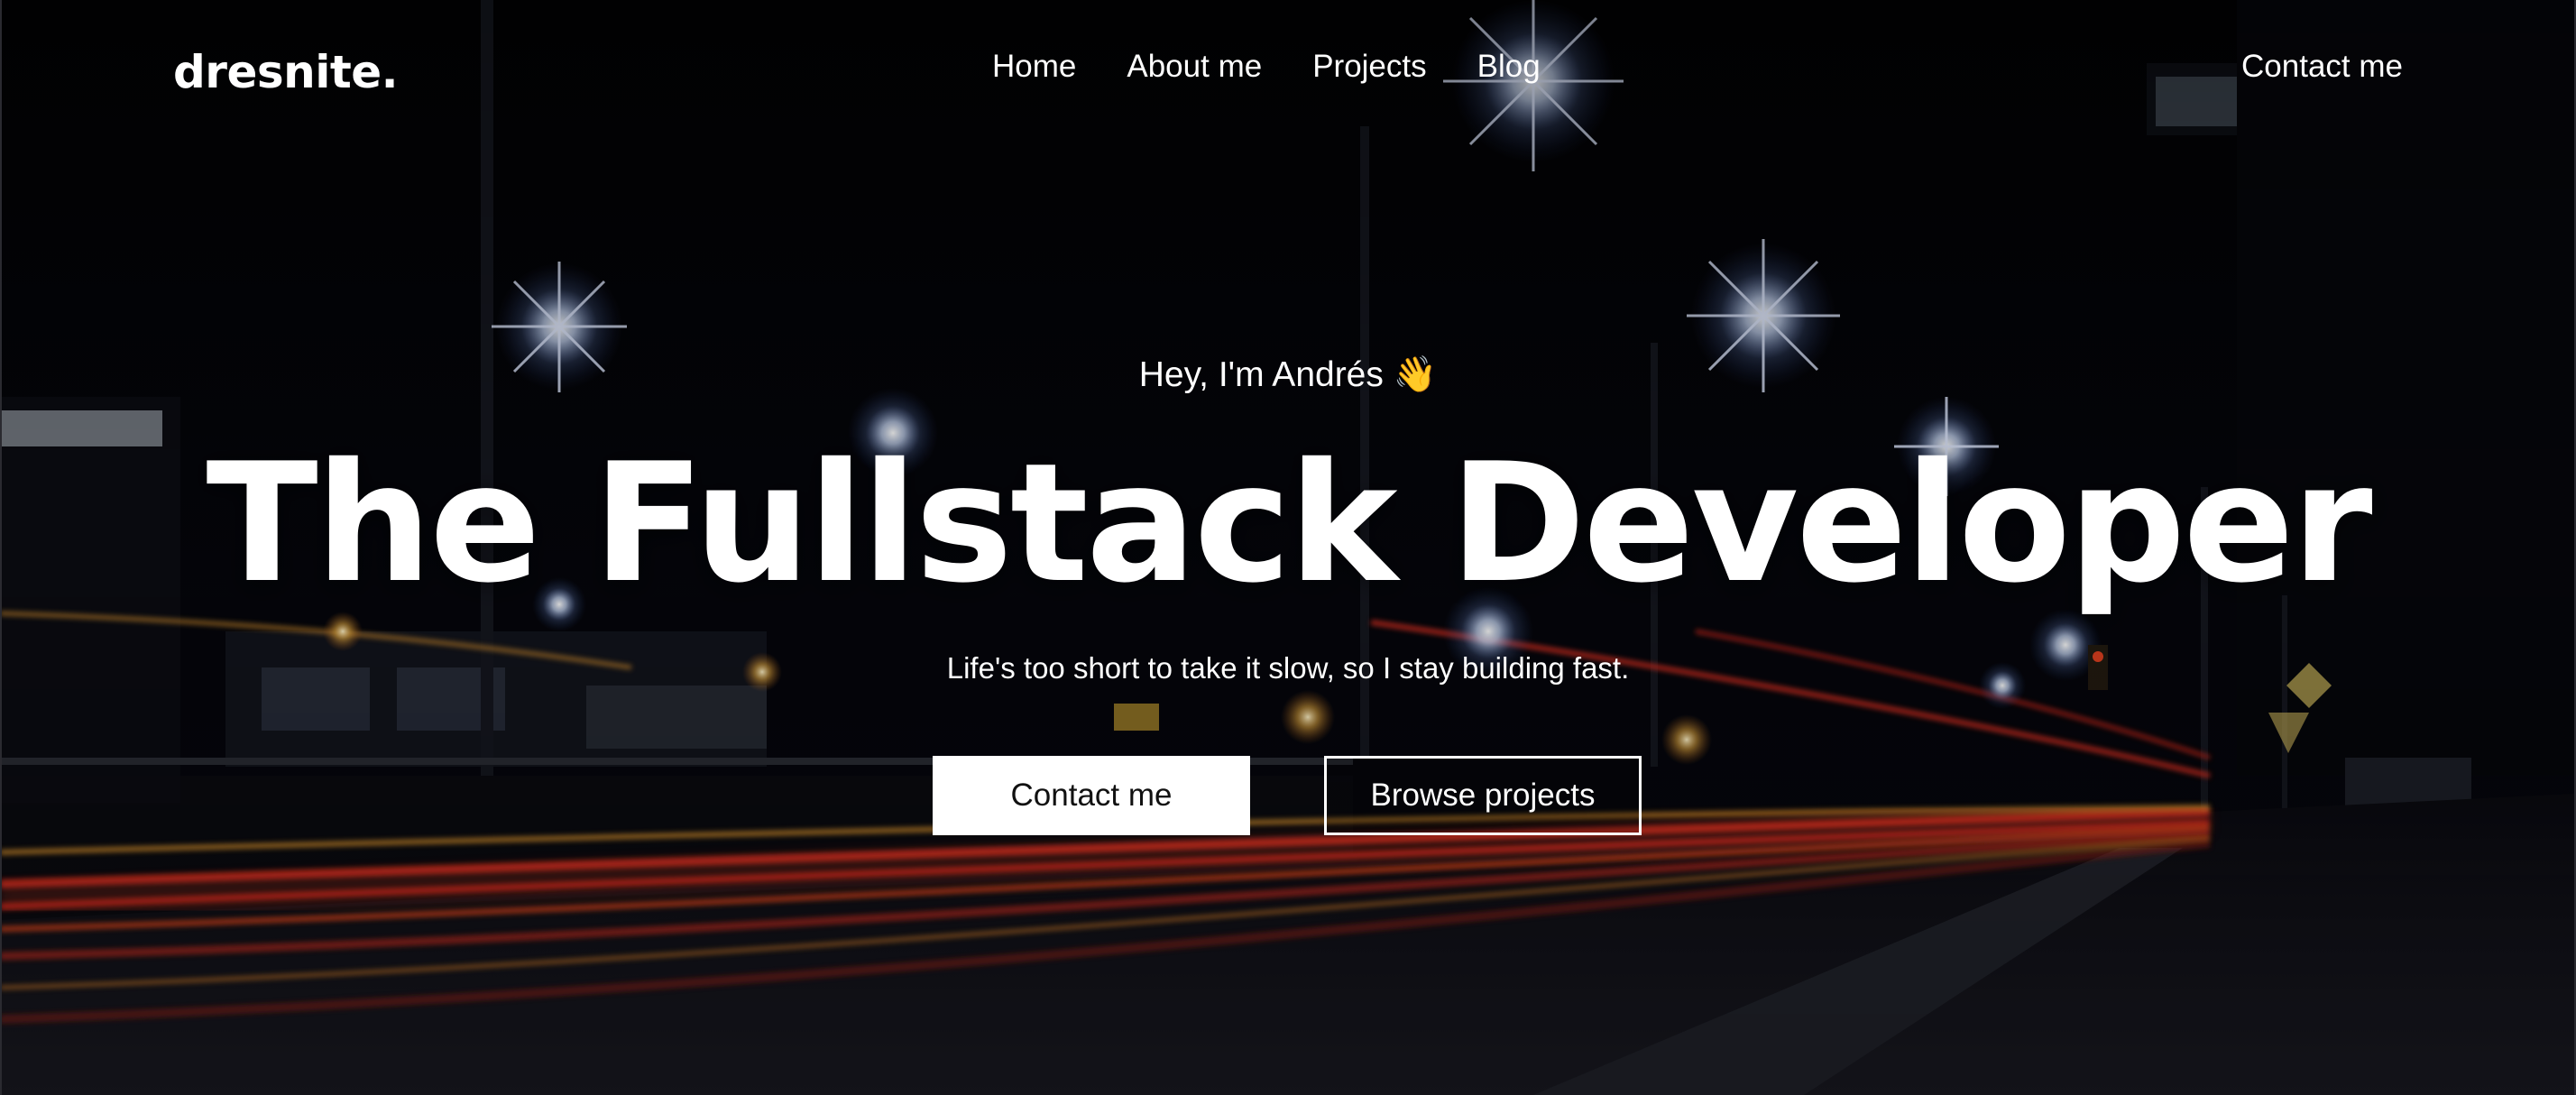  I want to click on nav-contact-link: Contact me, so click(2322, 67).